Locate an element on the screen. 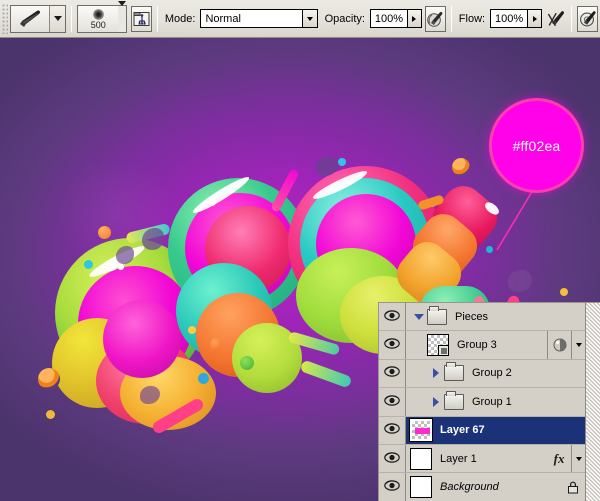  layer-name: Layer 67 is located at coordinates (462, 430).